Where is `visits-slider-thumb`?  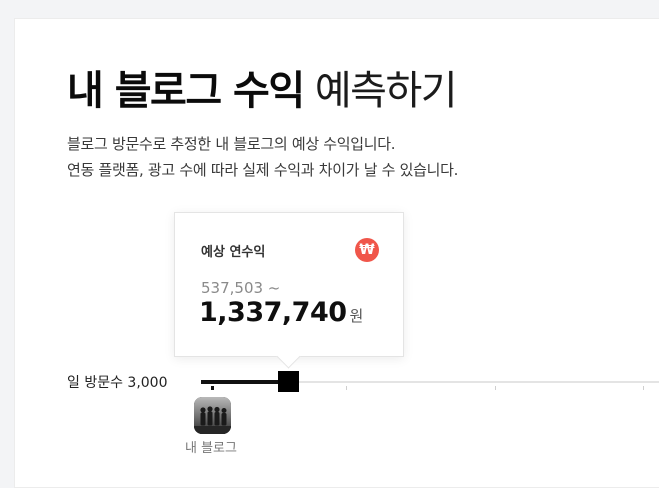 visits-slider-thumb is located at coordinates (288, 381).